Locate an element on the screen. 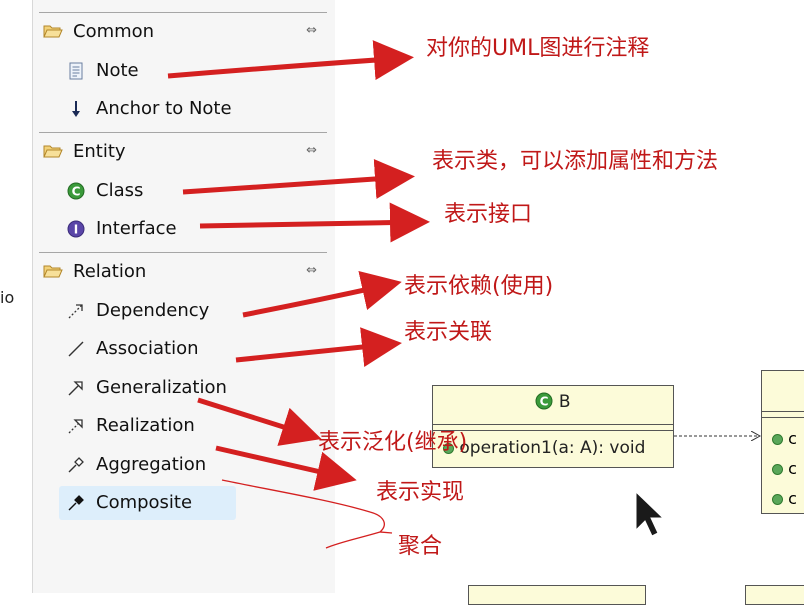  annotation-class: 表示类，可以添加属性和方法 is located at coordinates (575, 161).